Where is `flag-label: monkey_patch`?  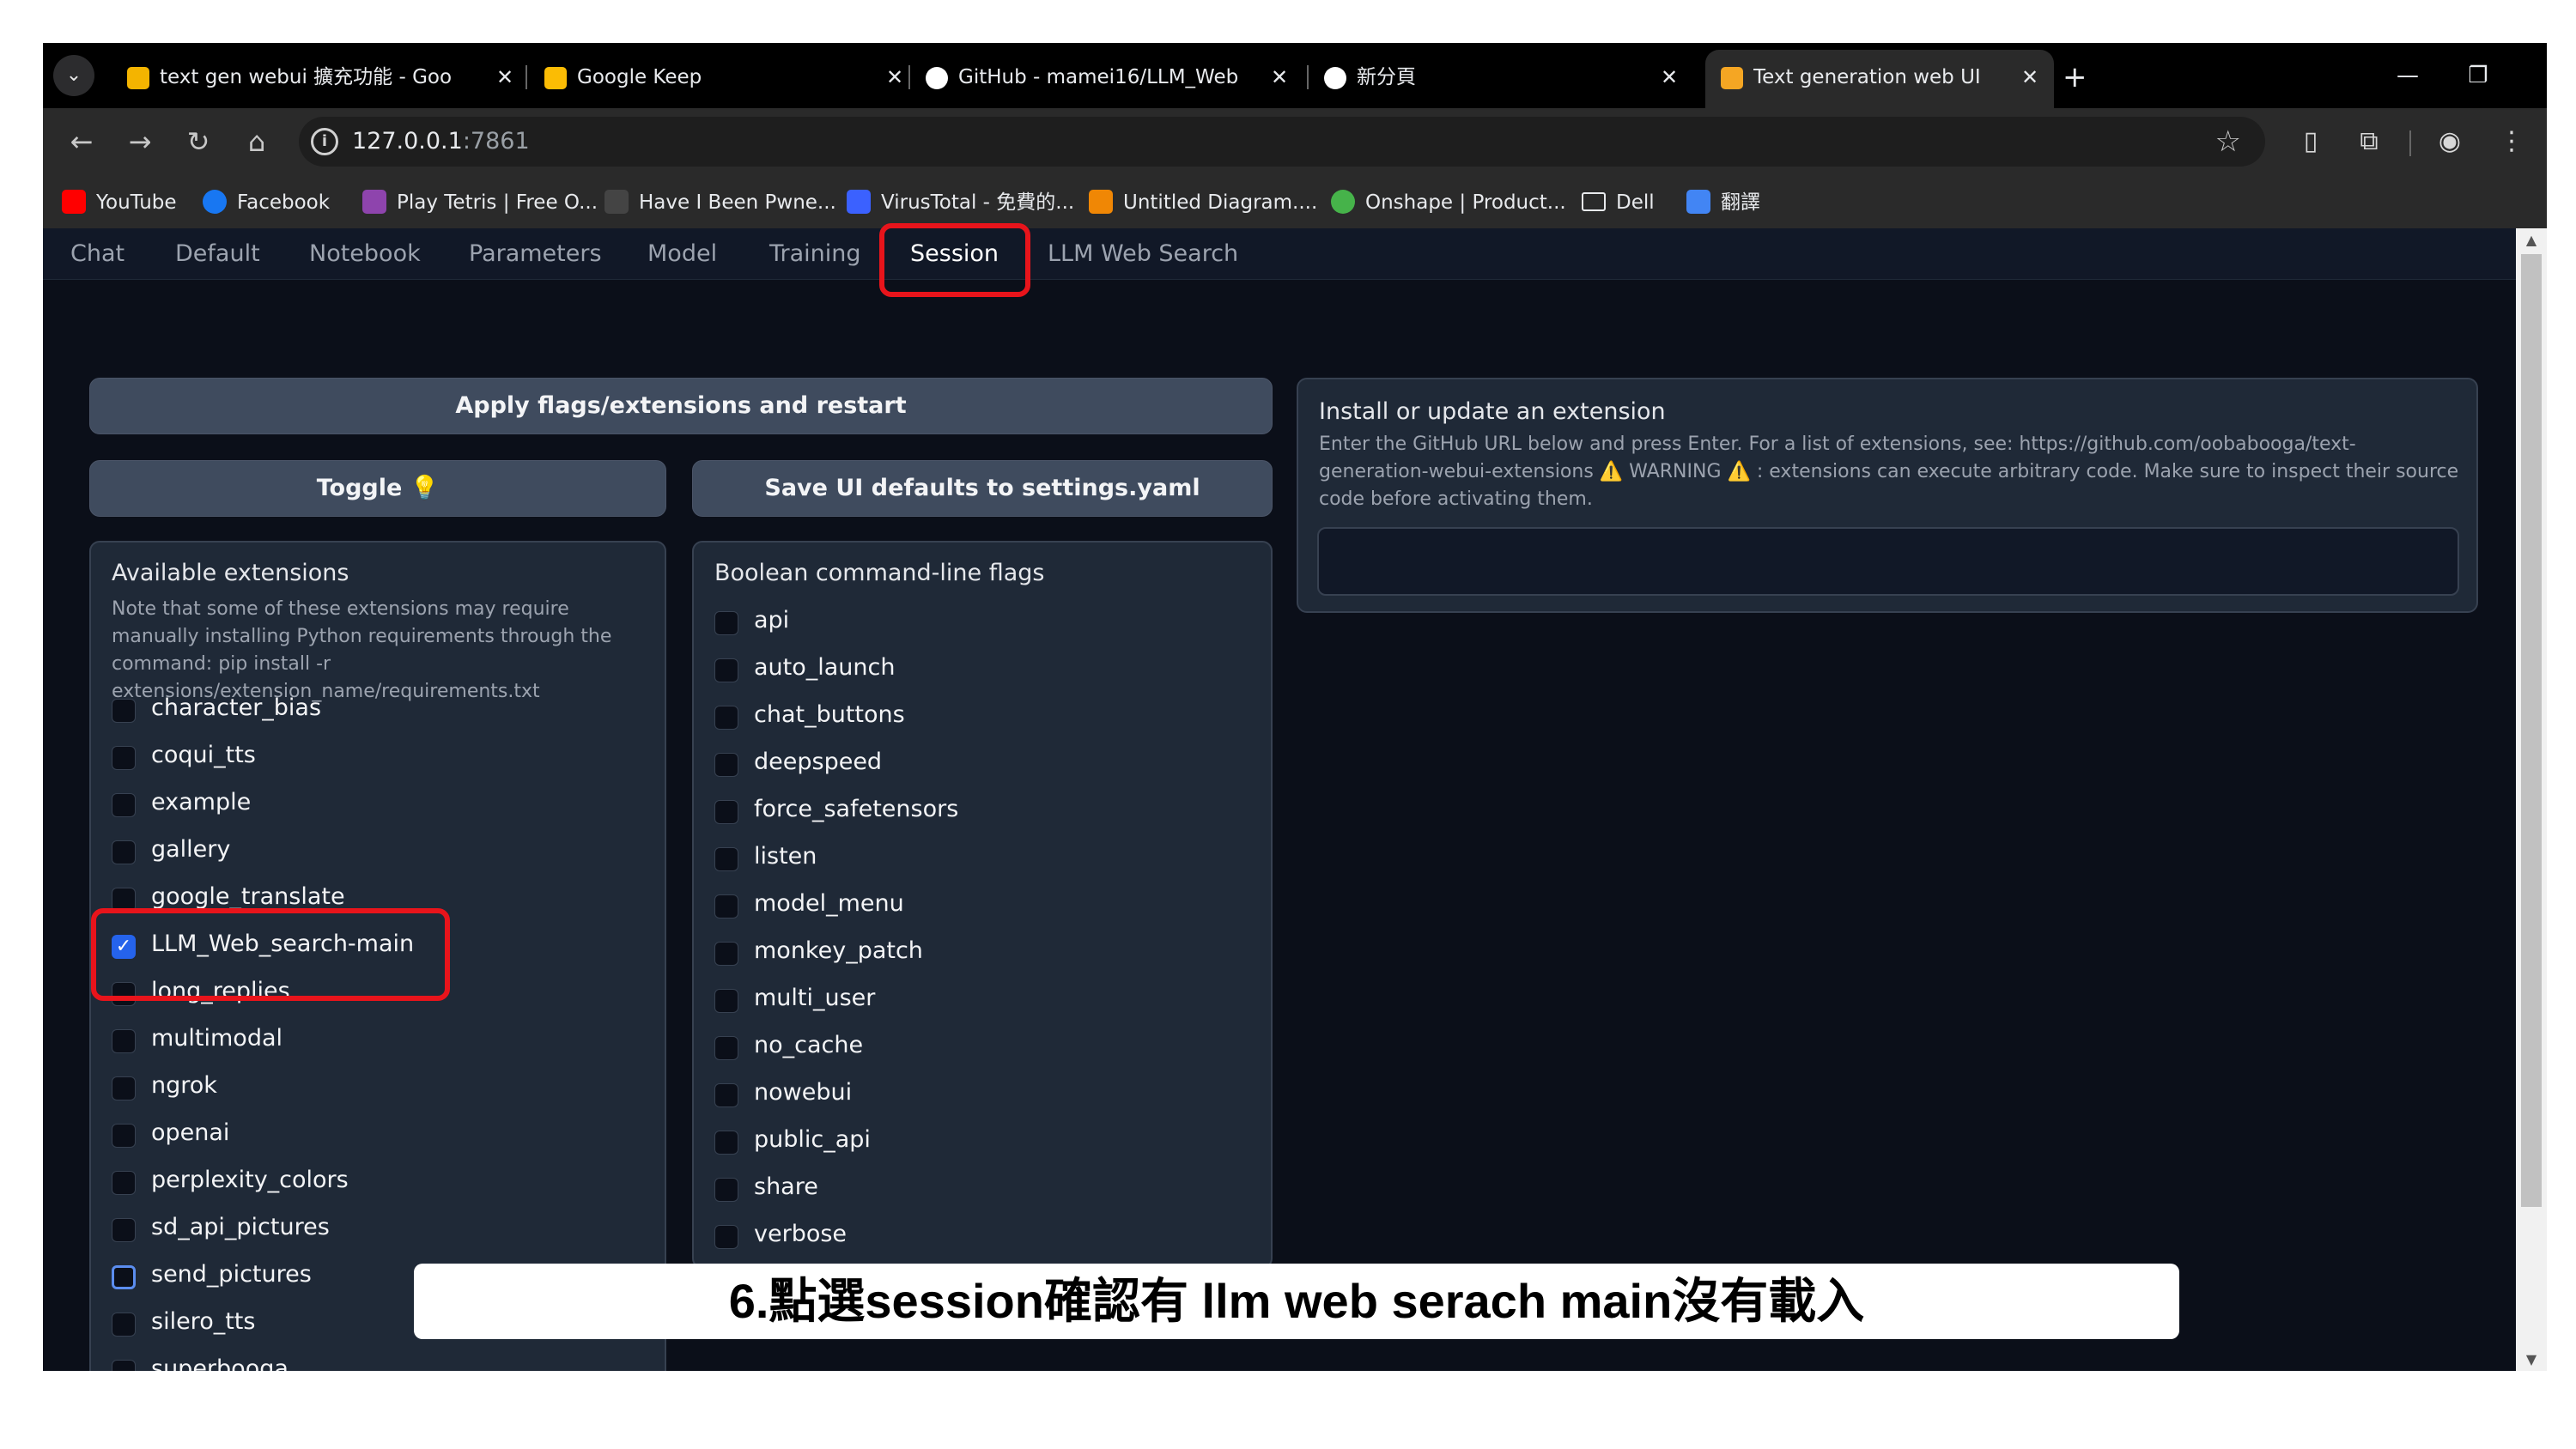
flag-label: monkey_patch is located at coordinates (839, 951).